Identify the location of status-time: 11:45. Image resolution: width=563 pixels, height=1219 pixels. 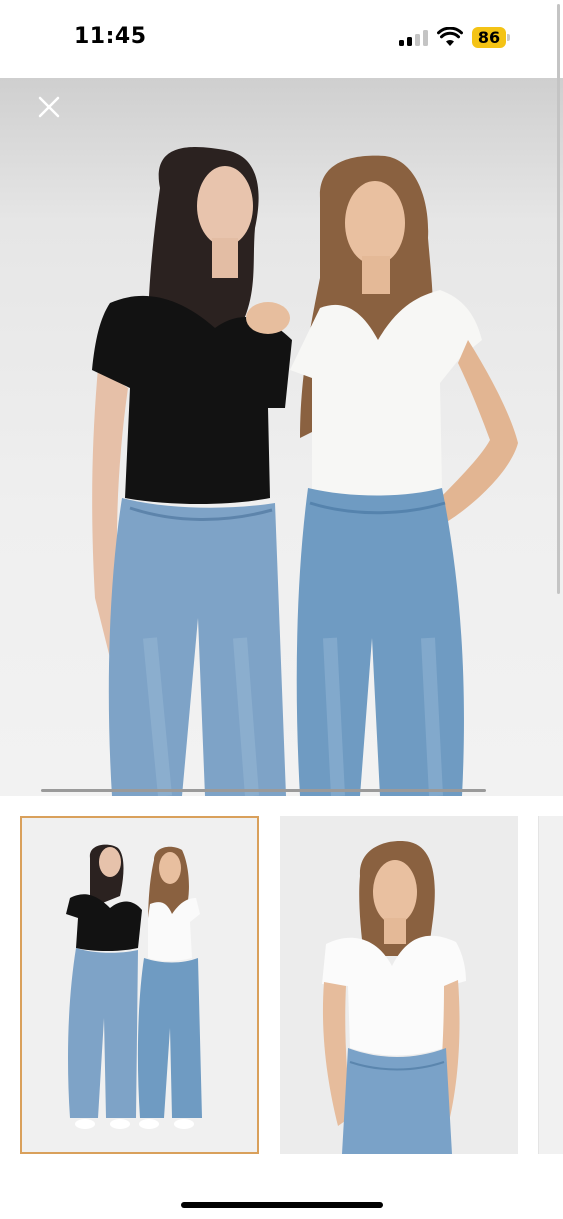
(110, 36).